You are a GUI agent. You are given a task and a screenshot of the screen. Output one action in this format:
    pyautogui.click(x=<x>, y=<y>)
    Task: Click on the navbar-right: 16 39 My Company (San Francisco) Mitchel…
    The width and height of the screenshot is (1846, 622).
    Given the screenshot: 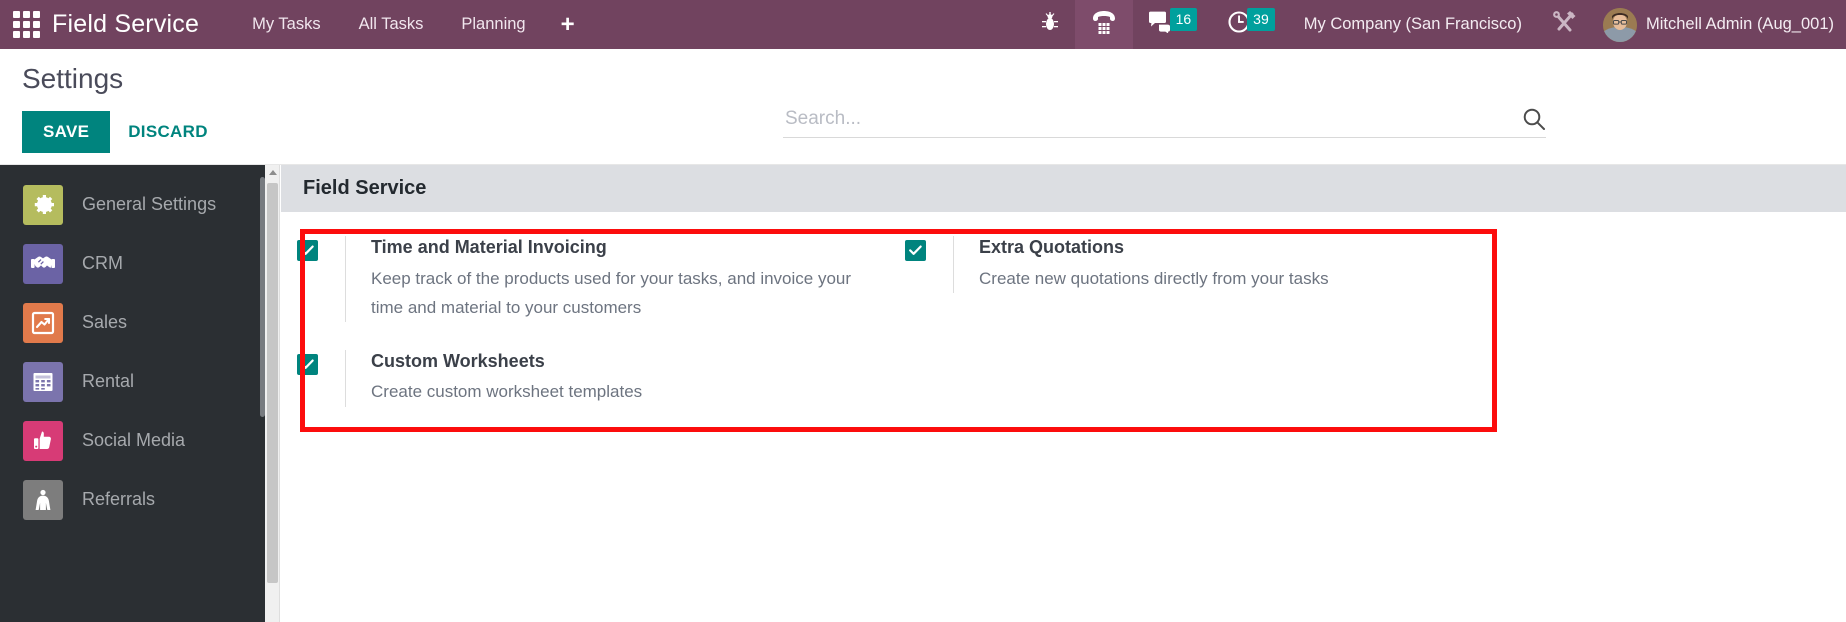 What is the action you would take?
    pyautogui.click(x=1435, y=24)
    